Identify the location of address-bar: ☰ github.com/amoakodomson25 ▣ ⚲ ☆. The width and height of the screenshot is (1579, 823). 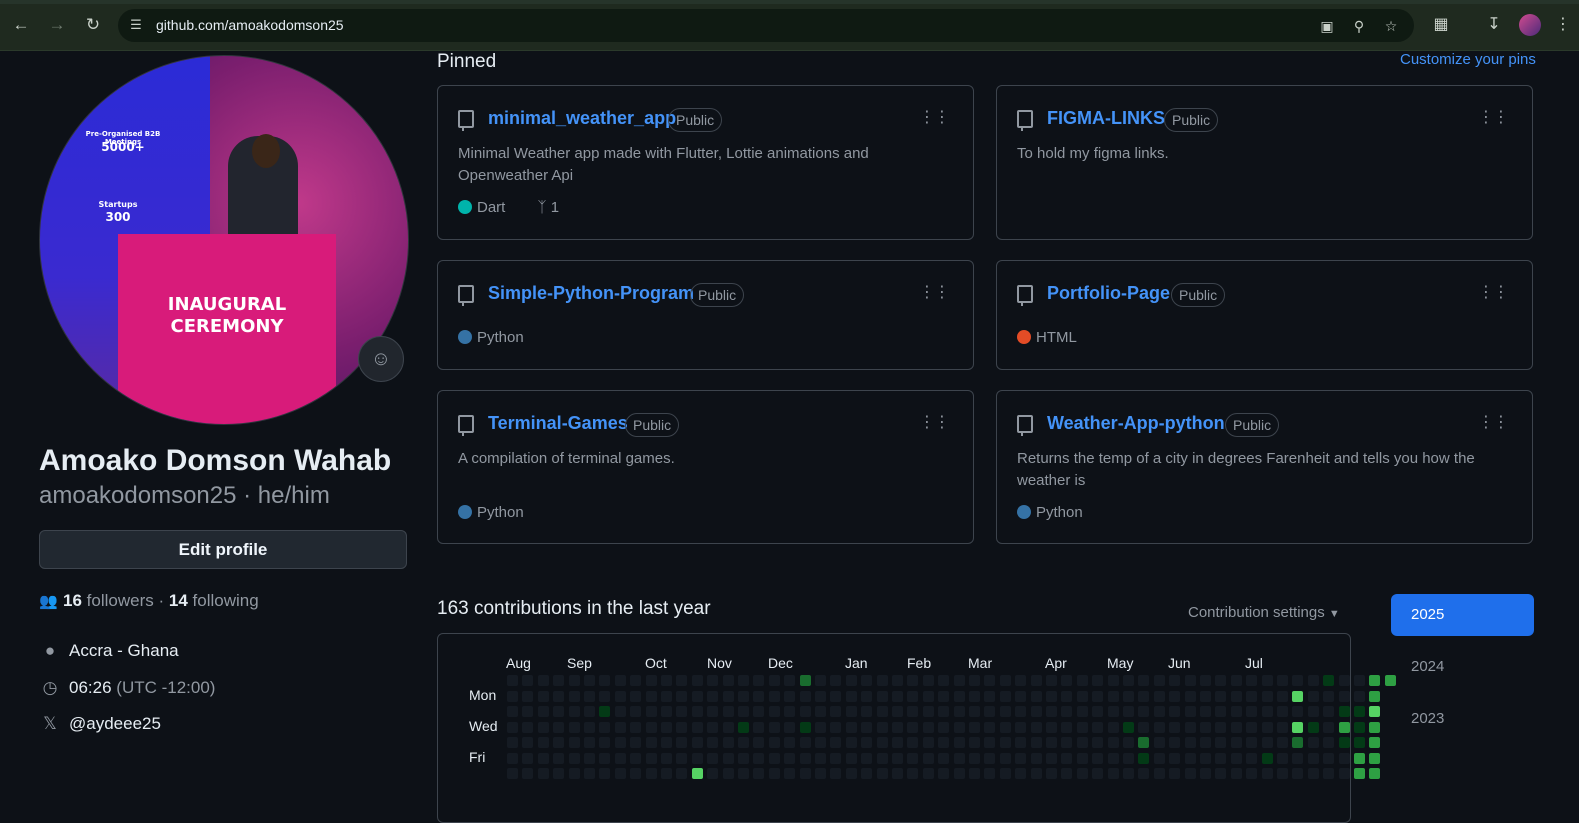
(766, 25).